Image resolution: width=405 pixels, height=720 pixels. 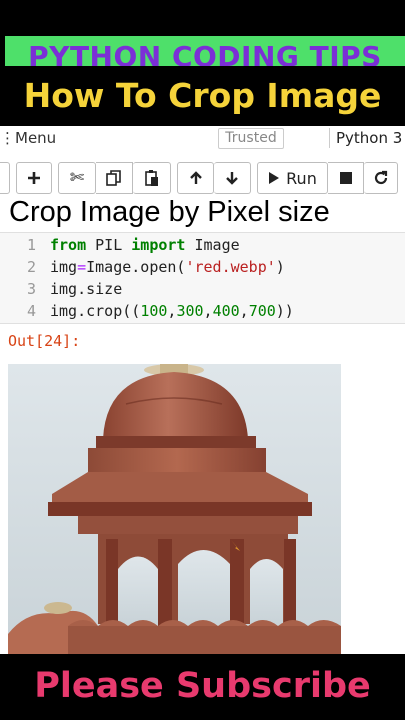 What do you see at coordinates (167, 267) in the screenshot?
I see `code-line: img=Image.open('red.webp')` at bounding box center [167, 267].